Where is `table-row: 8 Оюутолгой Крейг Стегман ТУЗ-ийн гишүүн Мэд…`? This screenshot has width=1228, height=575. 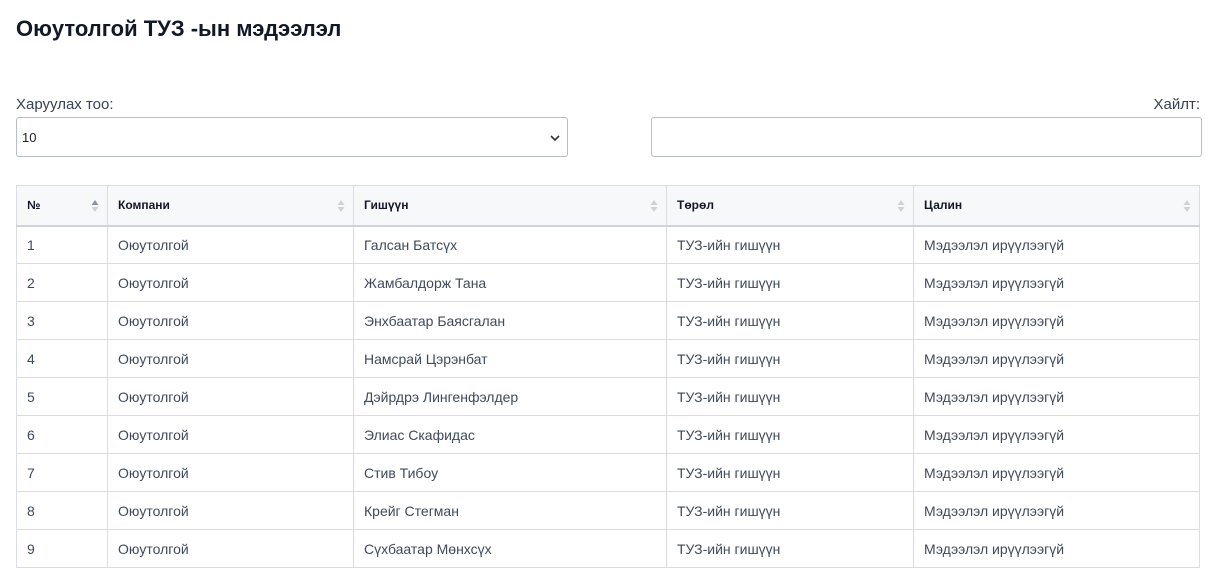 table-row: 8 Оюутолгой Крейг Стегман ТУЗ-ийн гишүүн Мэд… is located at coordinates (608, 510).